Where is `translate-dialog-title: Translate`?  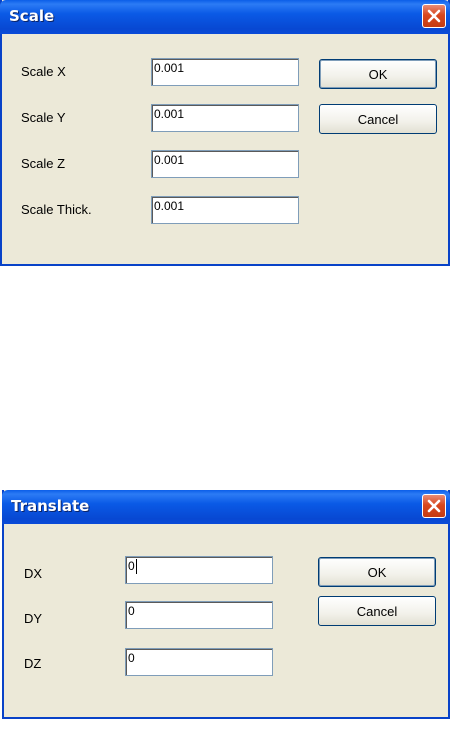
translate-dialog-title: Translate is located at coordinates (50, 506).